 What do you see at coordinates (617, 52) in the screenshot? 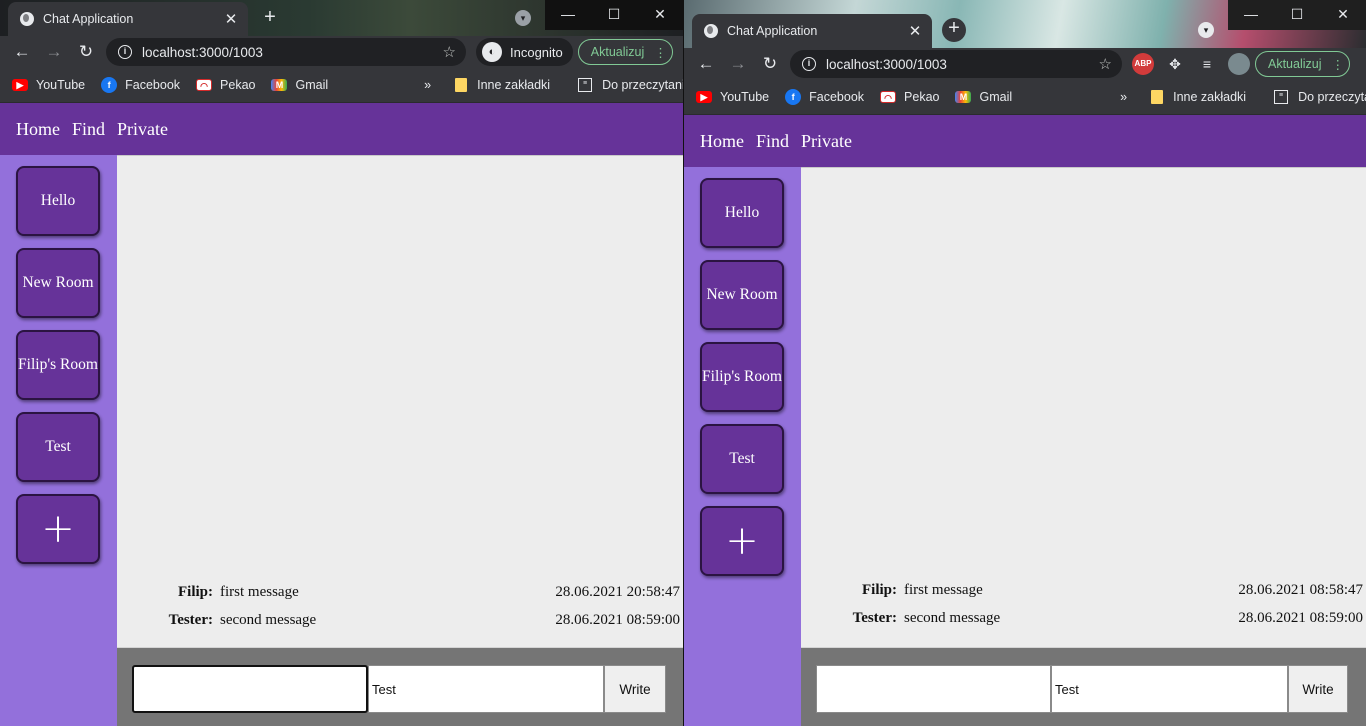
I see `update-label: Aktualizuj` at bounding box center [617, 52].